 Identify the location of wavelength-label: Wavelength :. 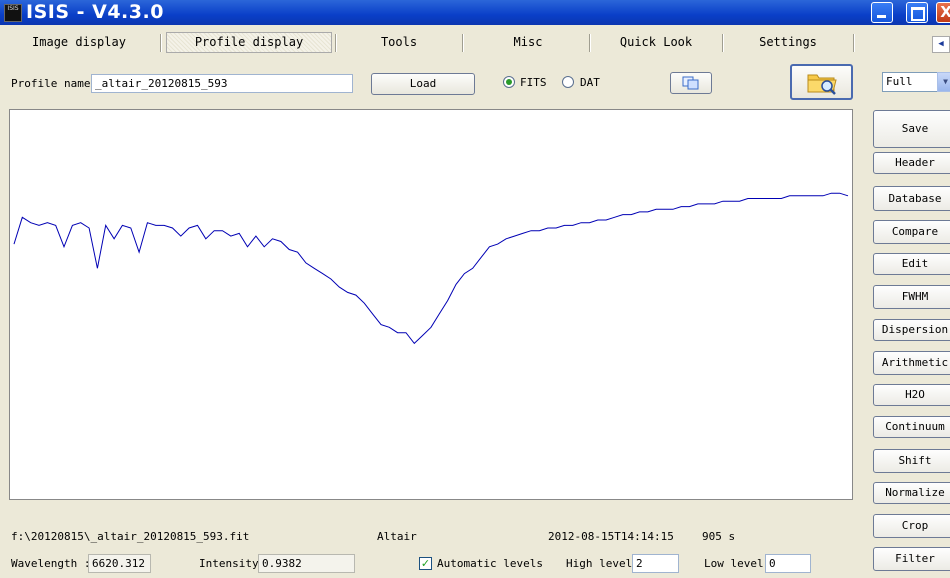
(51, 563).